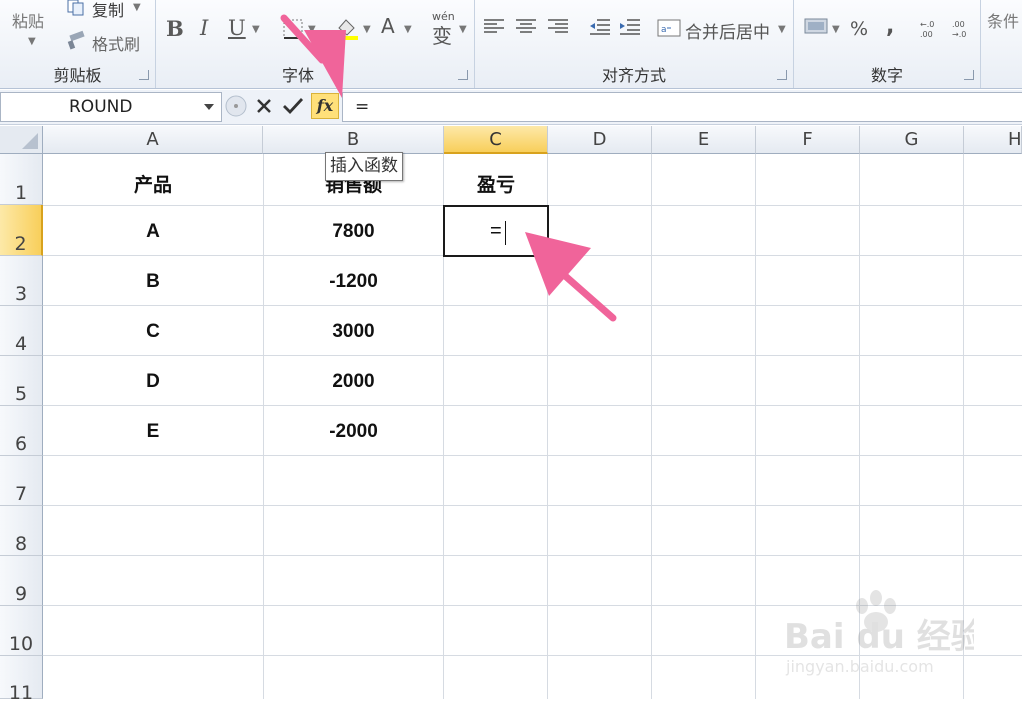 Image resolution: width=1022 pixels, height=704 pixels. What do you see at coordinates (20, 244) in the screenshot?
I see `row-number: 2` at bounding box center [20, 244].